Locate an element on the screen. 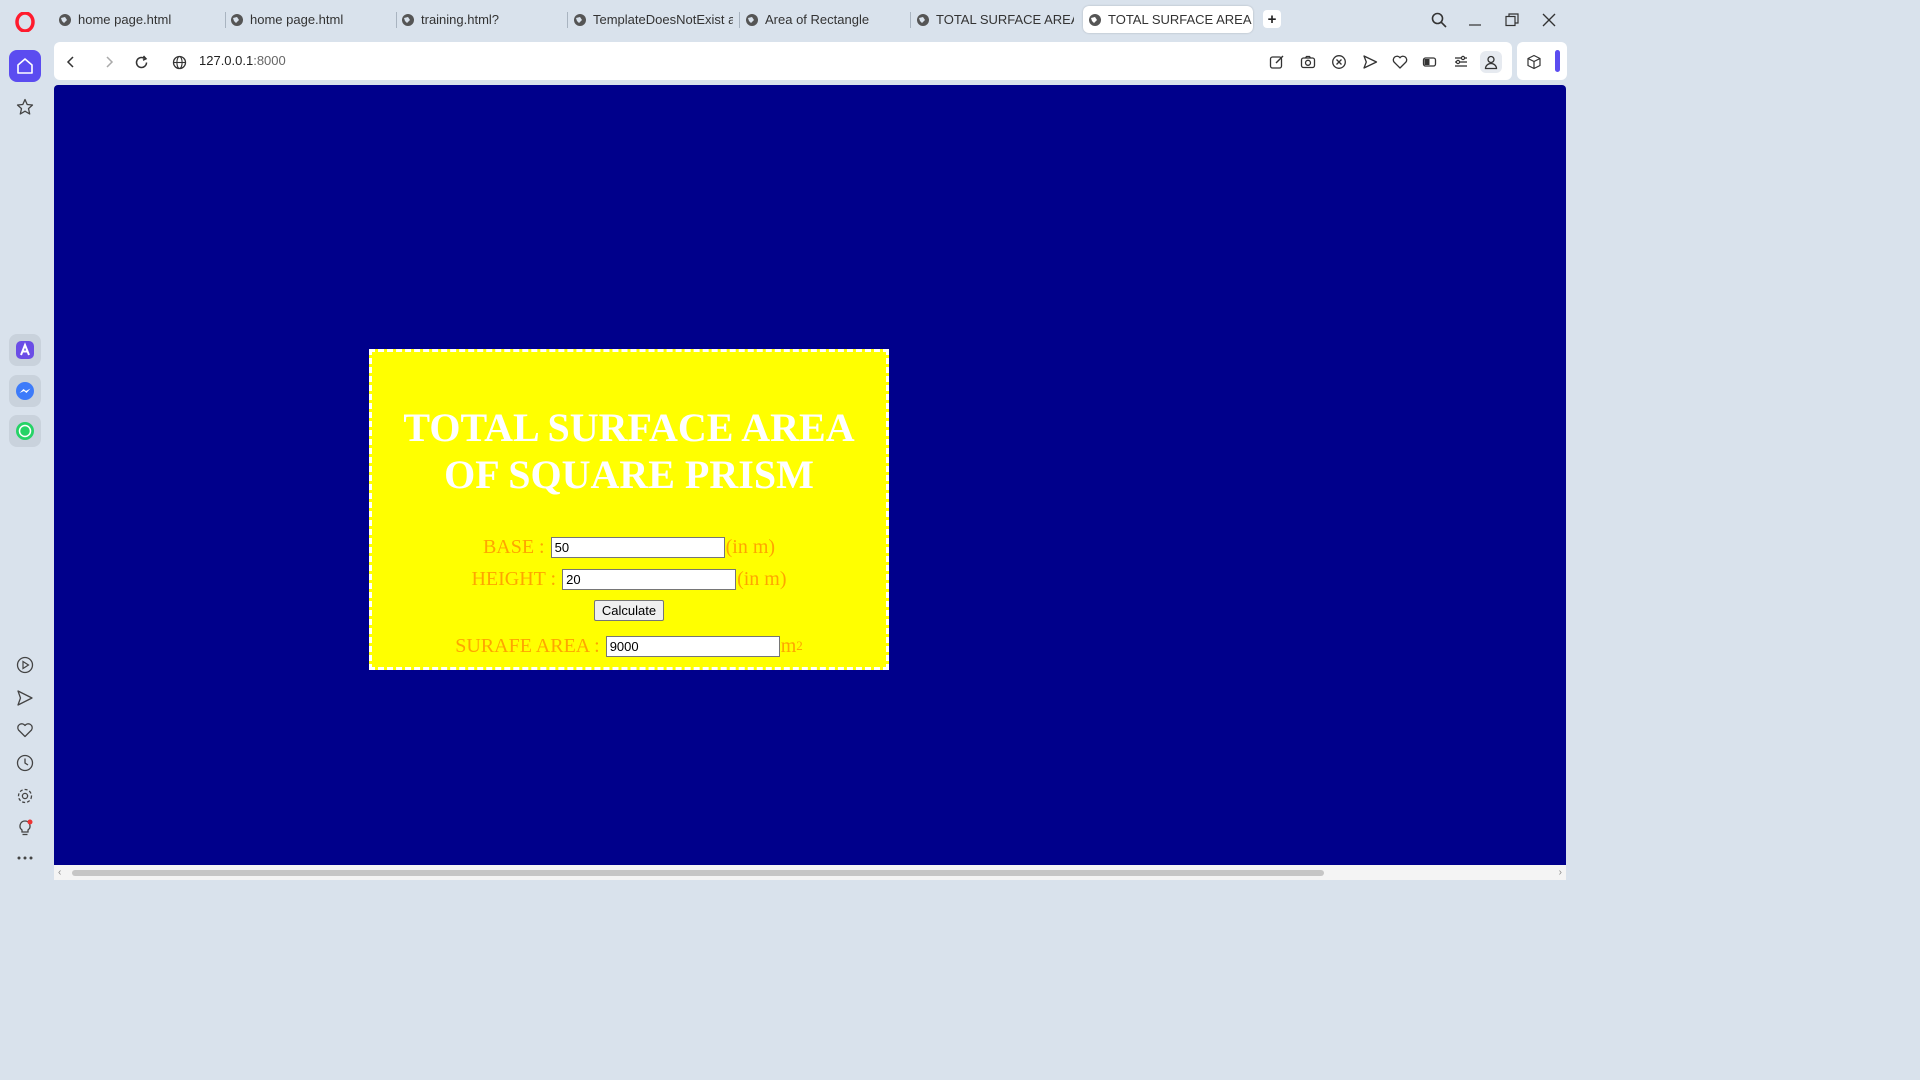 This screenshot has width=1920, height=1080. tab-4: TemplateDoesNotExist at is located at coordinates (653, 19).